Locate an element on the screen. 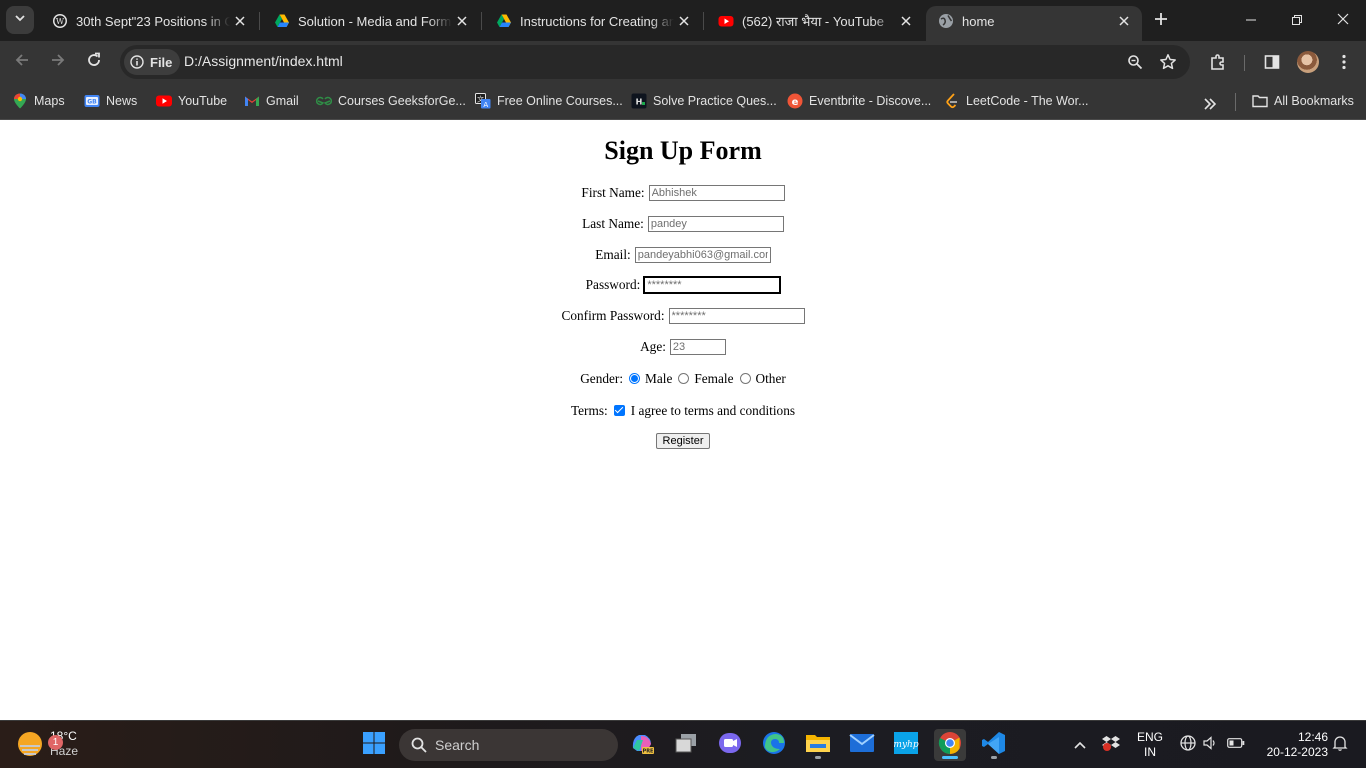 This screenshot has width=1366, height=768. gender-male-radio is located at coordinates (635, 378).